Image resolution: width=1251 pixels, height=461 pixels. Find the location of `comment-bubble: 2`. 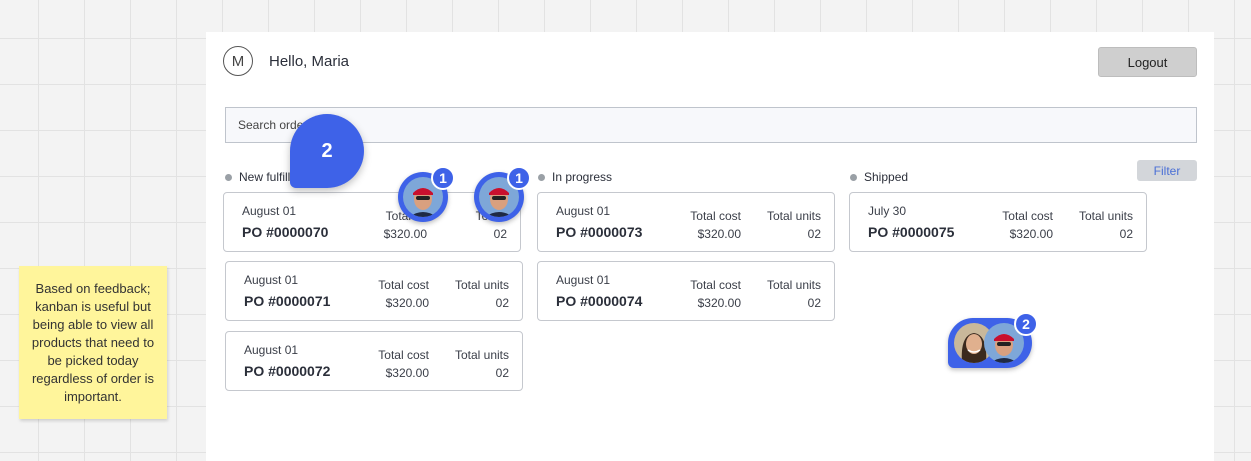

comment-bubble: 2 is located at coordinates (327, 151).